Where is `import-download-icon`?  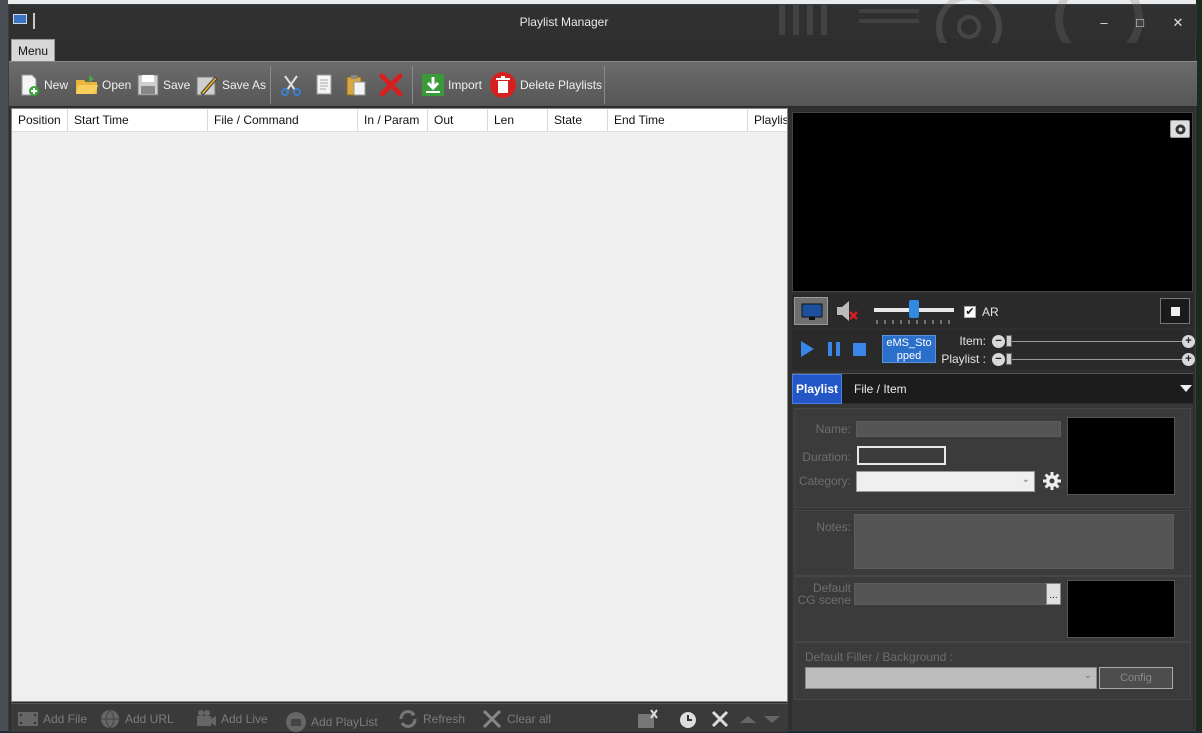
import-download-icon is located at coordinates (433, 85).